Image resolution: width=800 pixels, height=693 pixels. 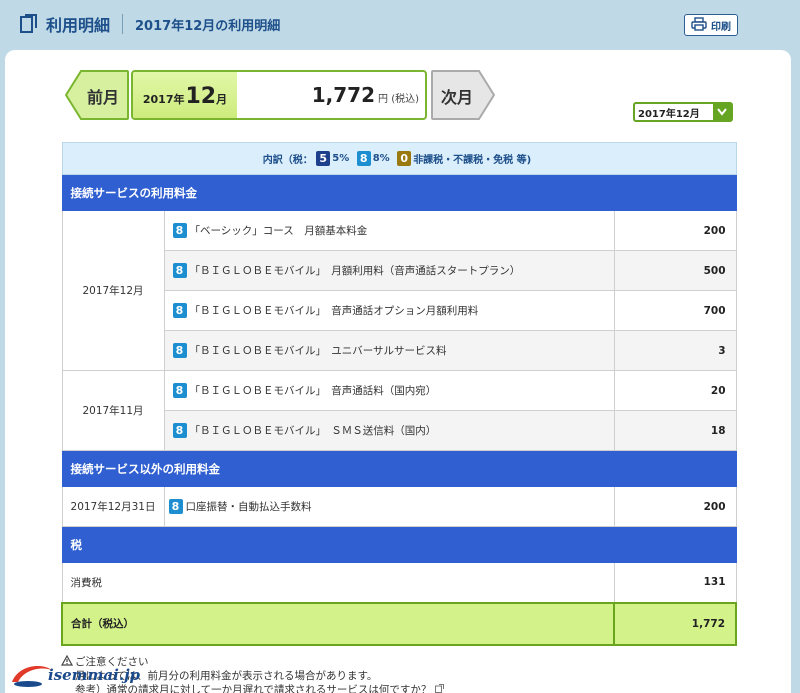 I want to click on page-header: 利用明細 2017年12月の利用明細, so click(x=400, y=24).